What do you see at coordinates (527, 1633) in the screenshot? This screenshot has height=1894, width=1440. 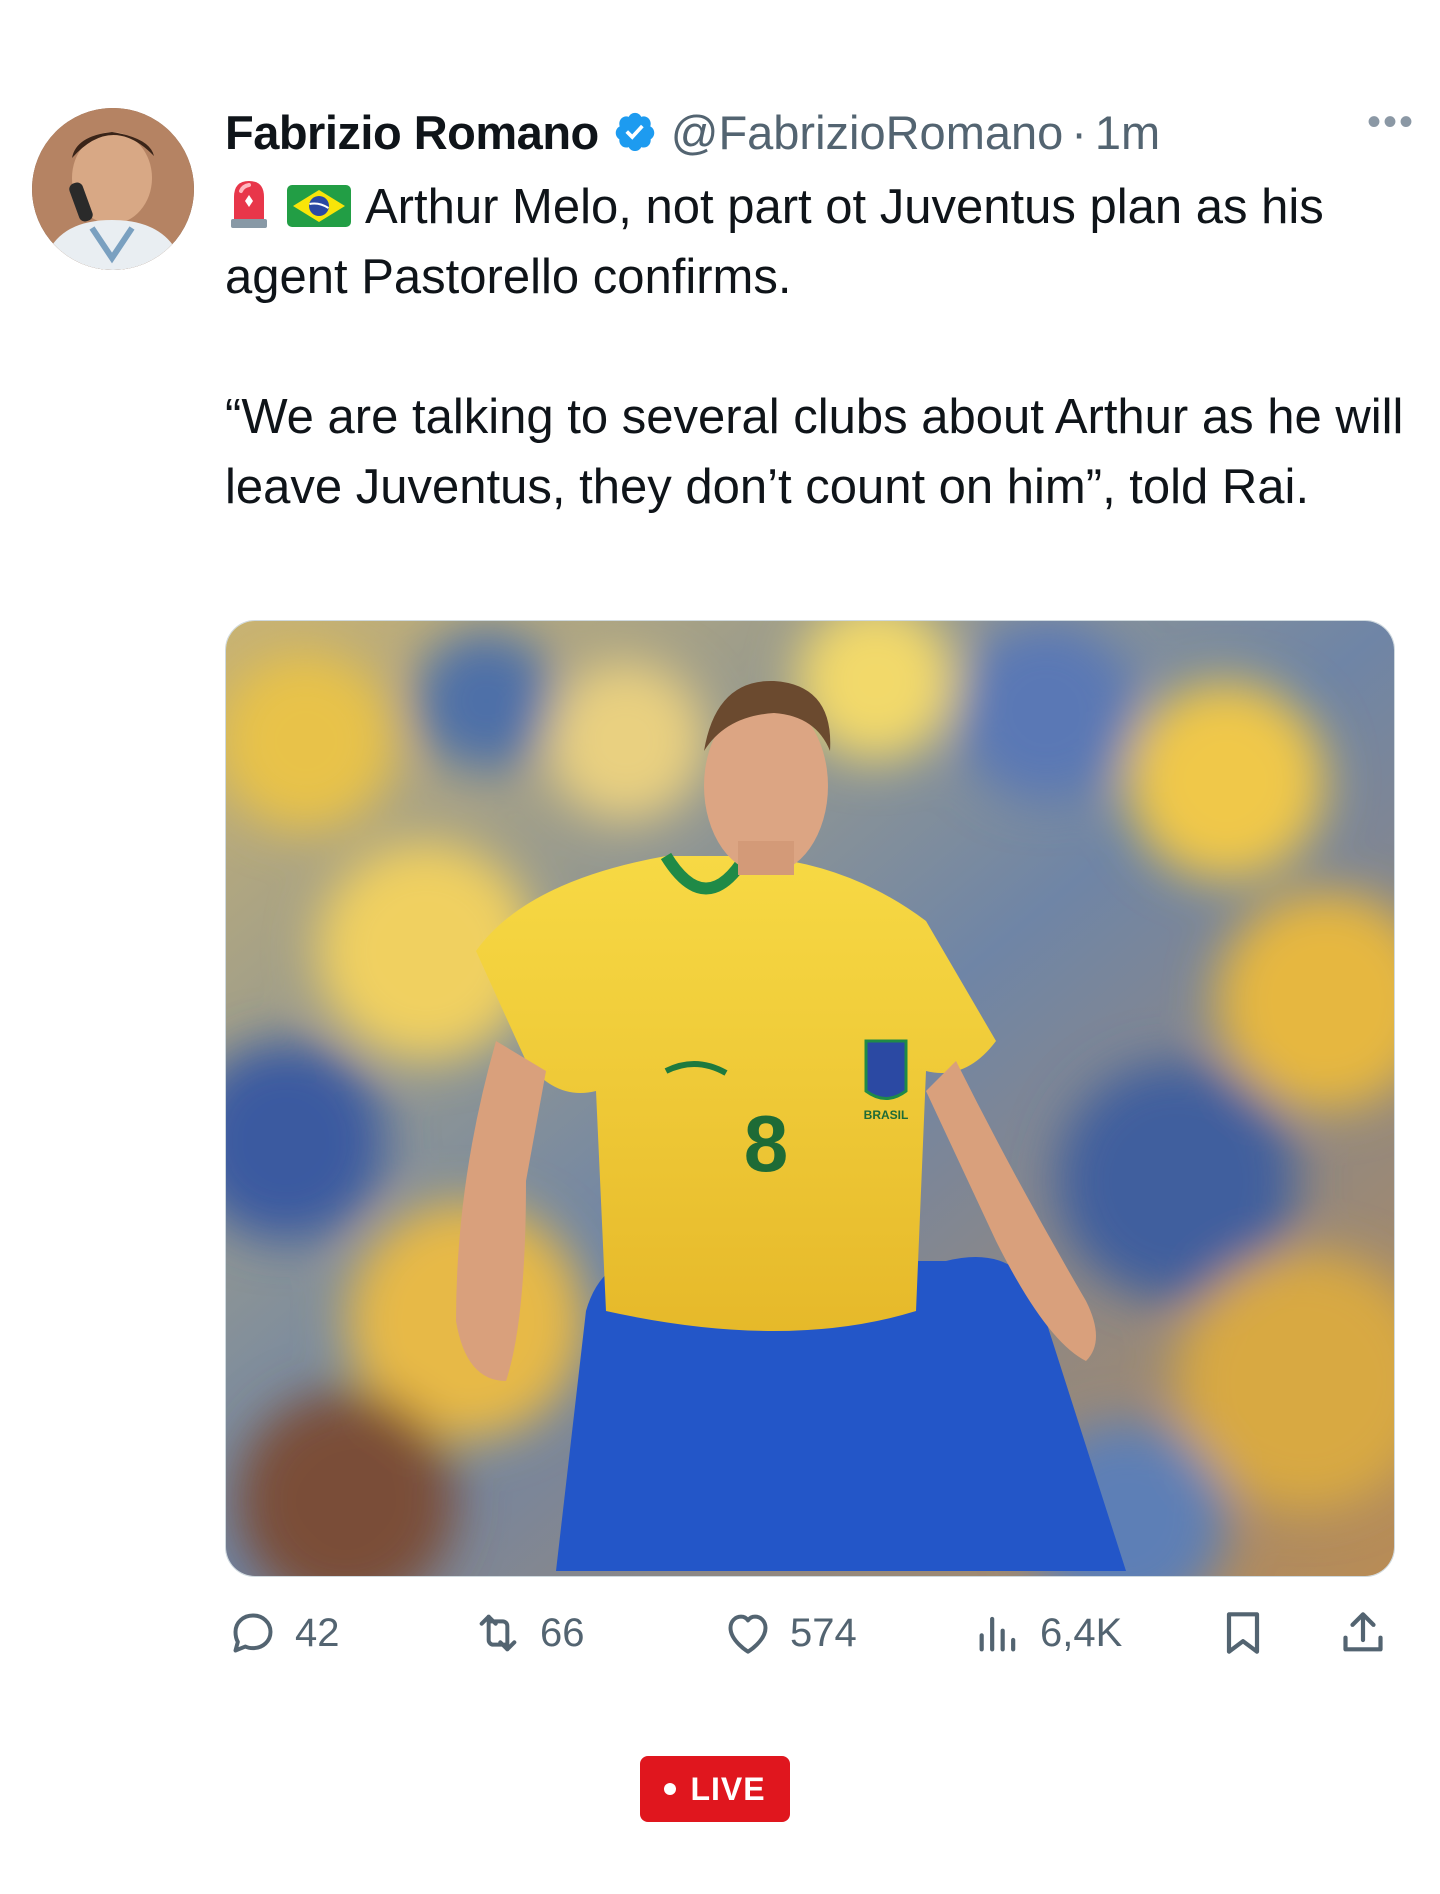 I see `repost-button: 66` at bounding box center [527, 1633].